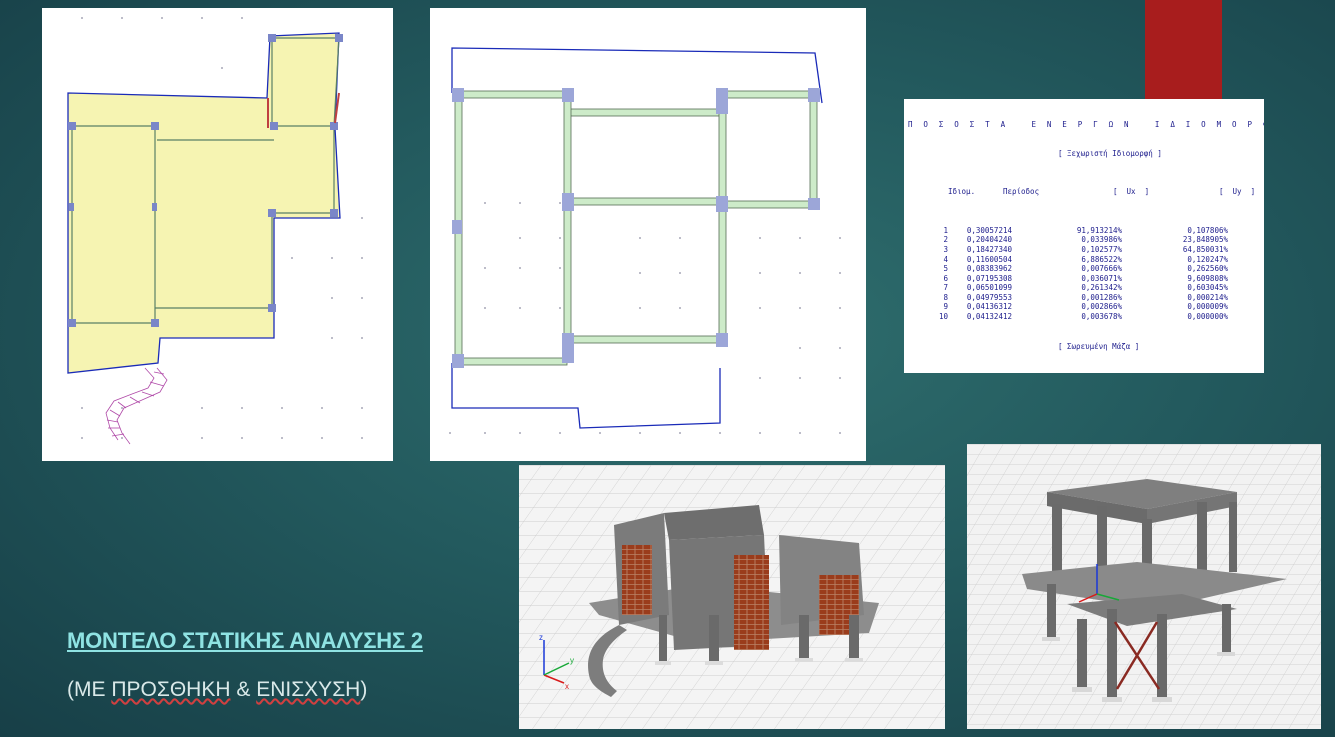 This screenshot has width=1335, height=737. Describe the element at coordinates (945, 288) in the screenshot. I see `table-cell: 7` at that location.